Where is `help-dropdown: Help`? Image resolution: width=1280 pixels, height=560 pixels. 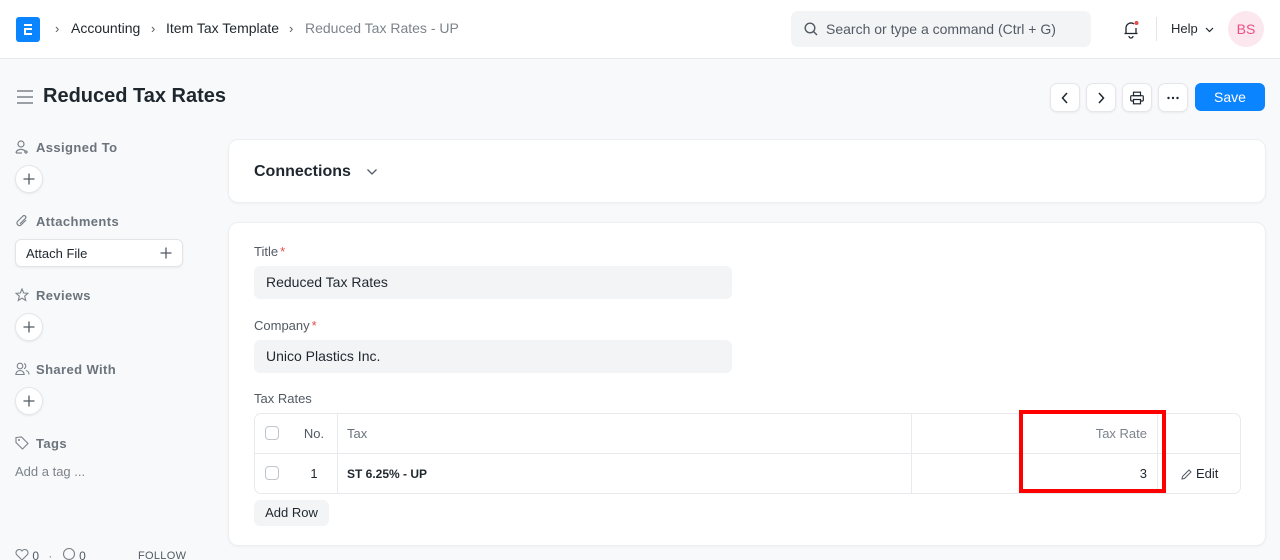
help-dropdown: Help is located at coordinates (1192, 28).